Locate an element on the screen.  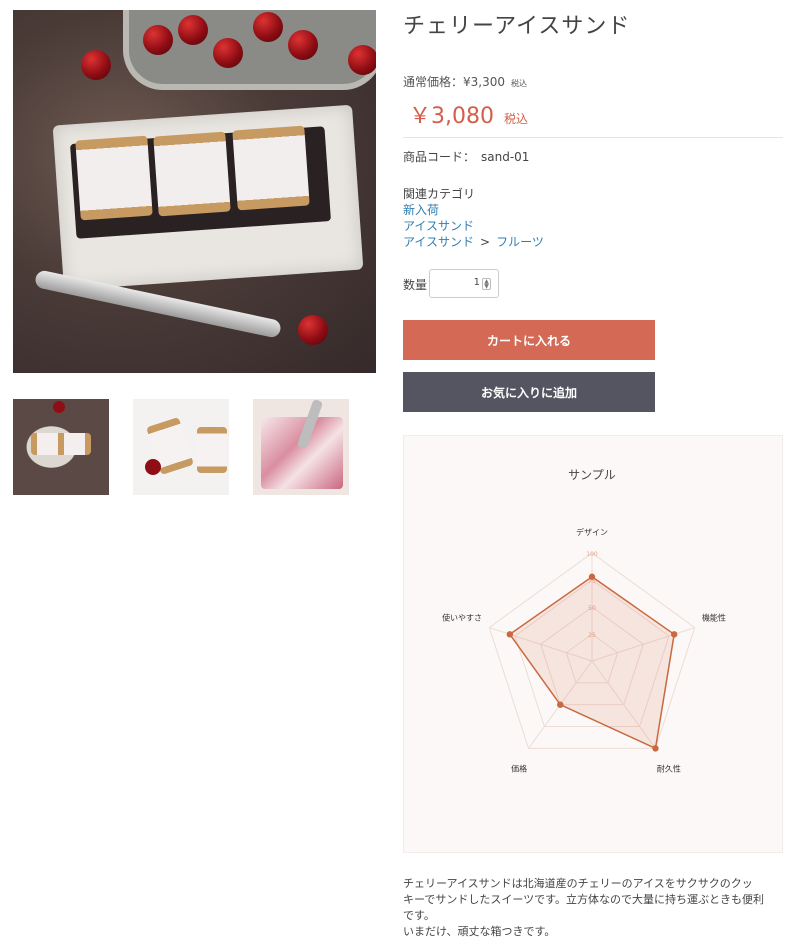
axis-label: 価格 is located at coordinates (519, 768).